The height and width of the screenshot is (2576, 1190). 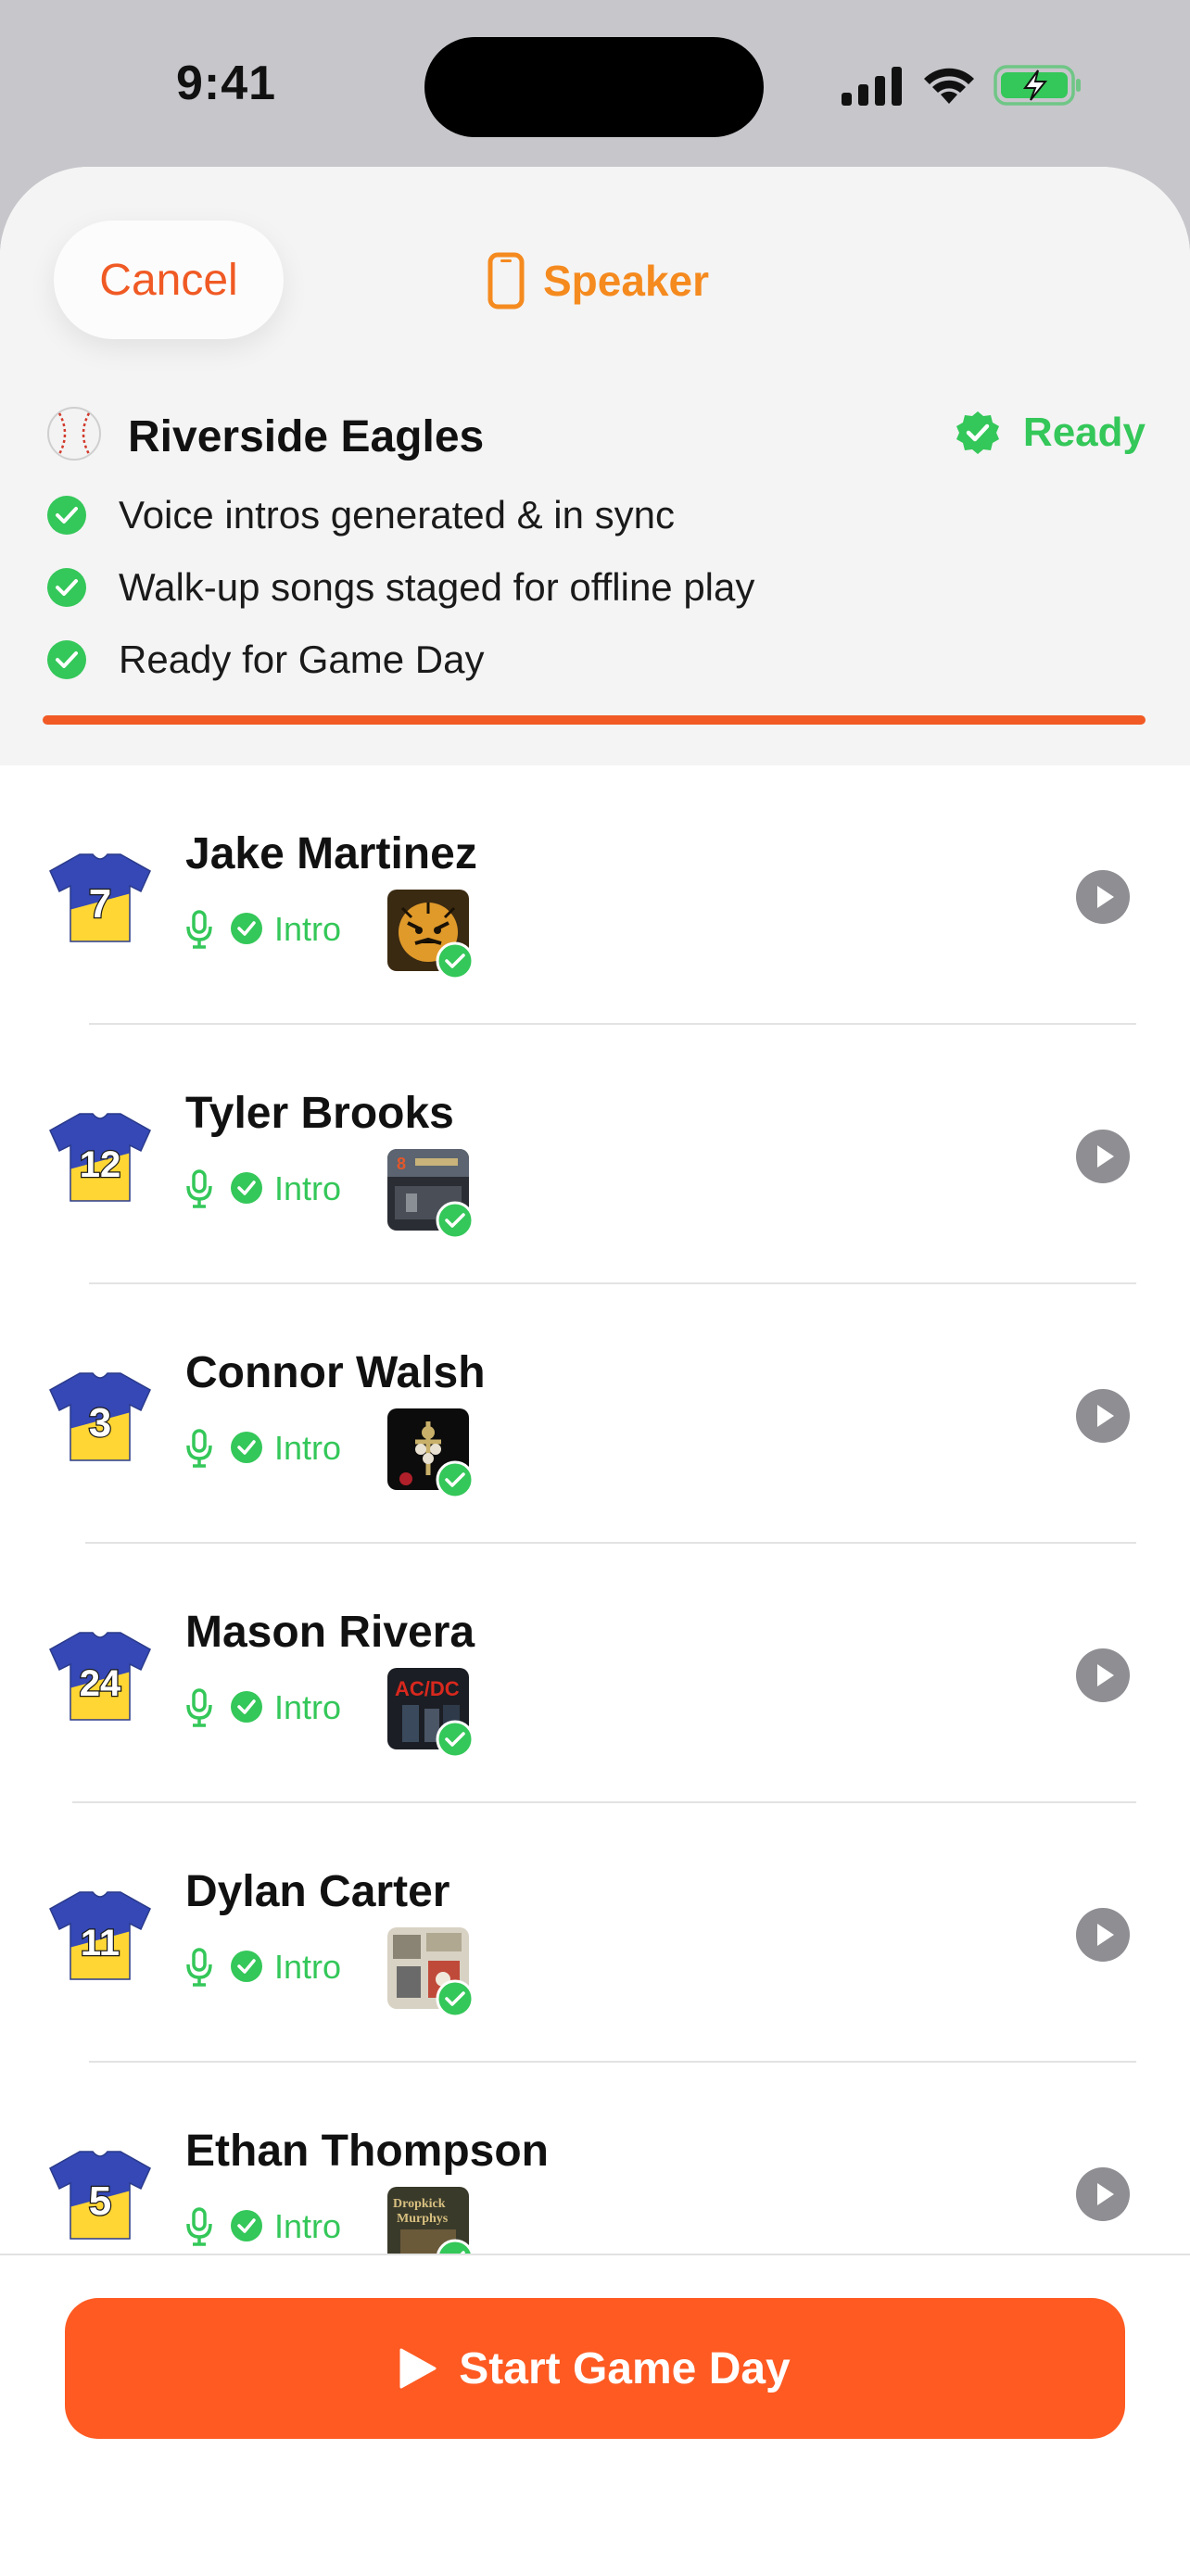 I want to click on svg-text: Dropkick, so click(x=419, y=2204).